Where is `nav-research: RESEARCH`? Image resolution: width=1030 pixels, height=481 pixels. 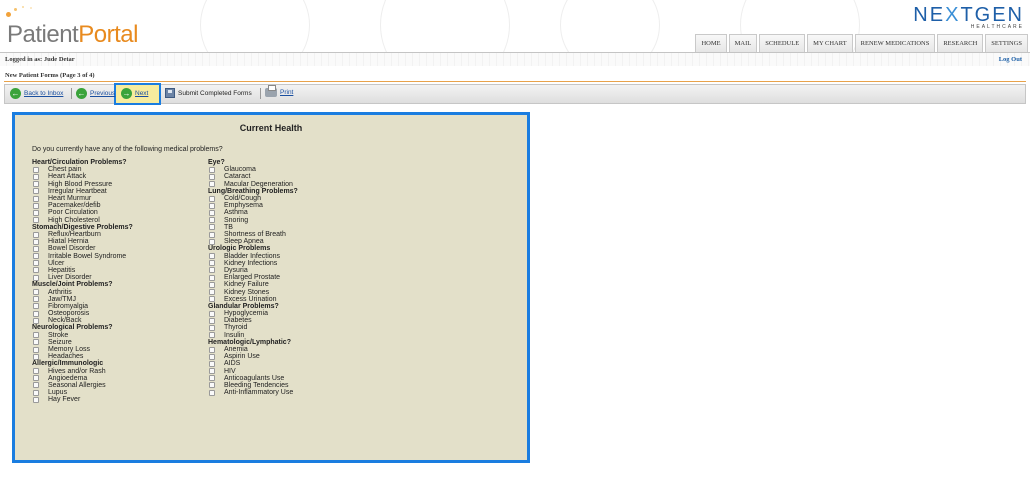
nav-research: RESEARCH is located at coordinates (960, 43).